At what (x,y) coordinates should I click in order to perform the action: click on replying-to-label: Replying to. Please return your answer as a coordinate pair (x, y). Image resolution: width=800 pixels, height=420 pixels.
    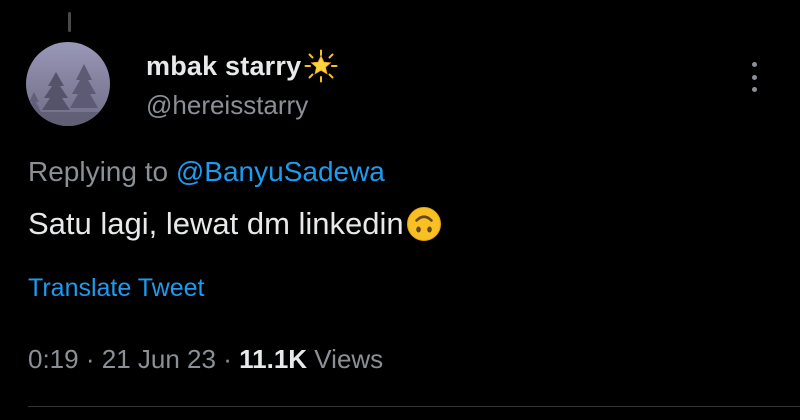
    Looking at the image, I should click on (98, 171).